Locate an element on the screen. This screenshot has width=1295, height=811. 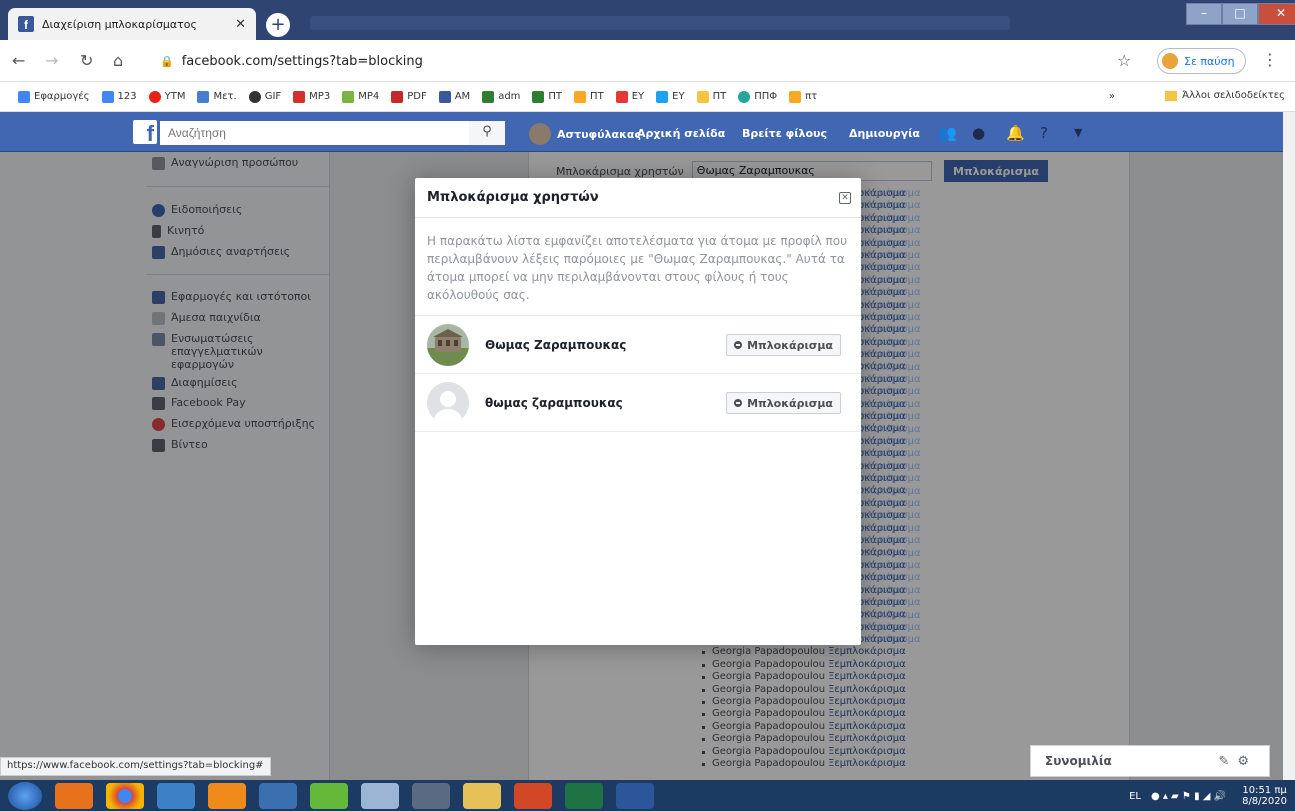
search-icon: ⚲ is located at coordinates (487, 133).